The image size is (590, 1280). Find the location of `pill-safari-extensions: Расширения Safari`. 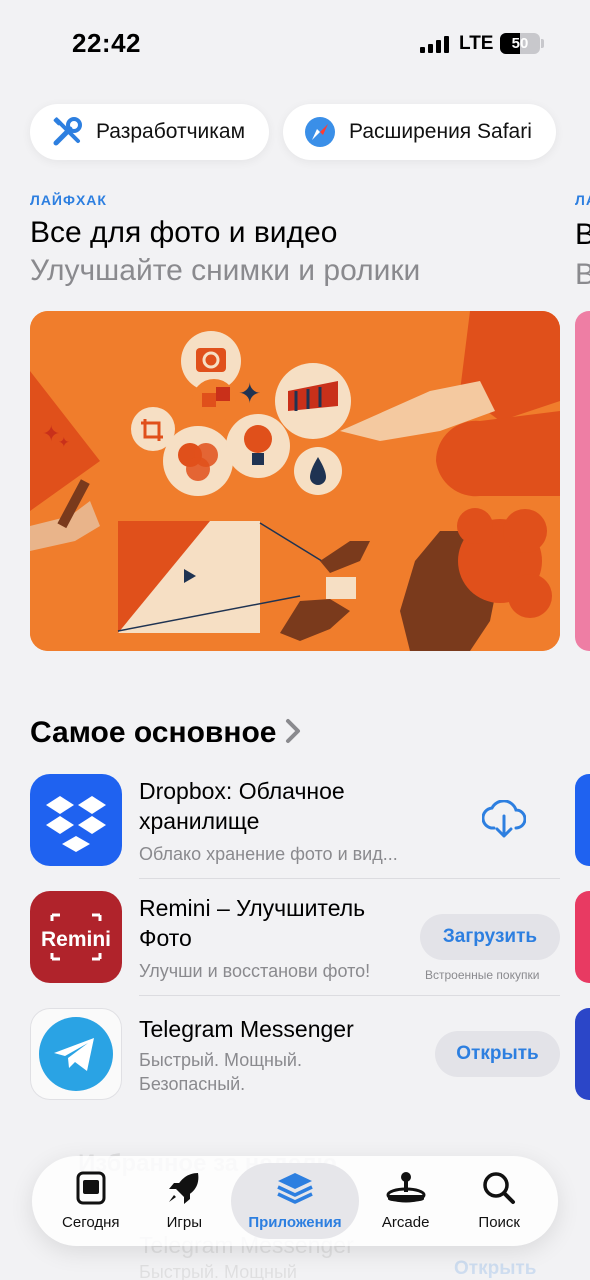

pill-safari-extensions: Расширения Safari is located at coordinates (419, 132).